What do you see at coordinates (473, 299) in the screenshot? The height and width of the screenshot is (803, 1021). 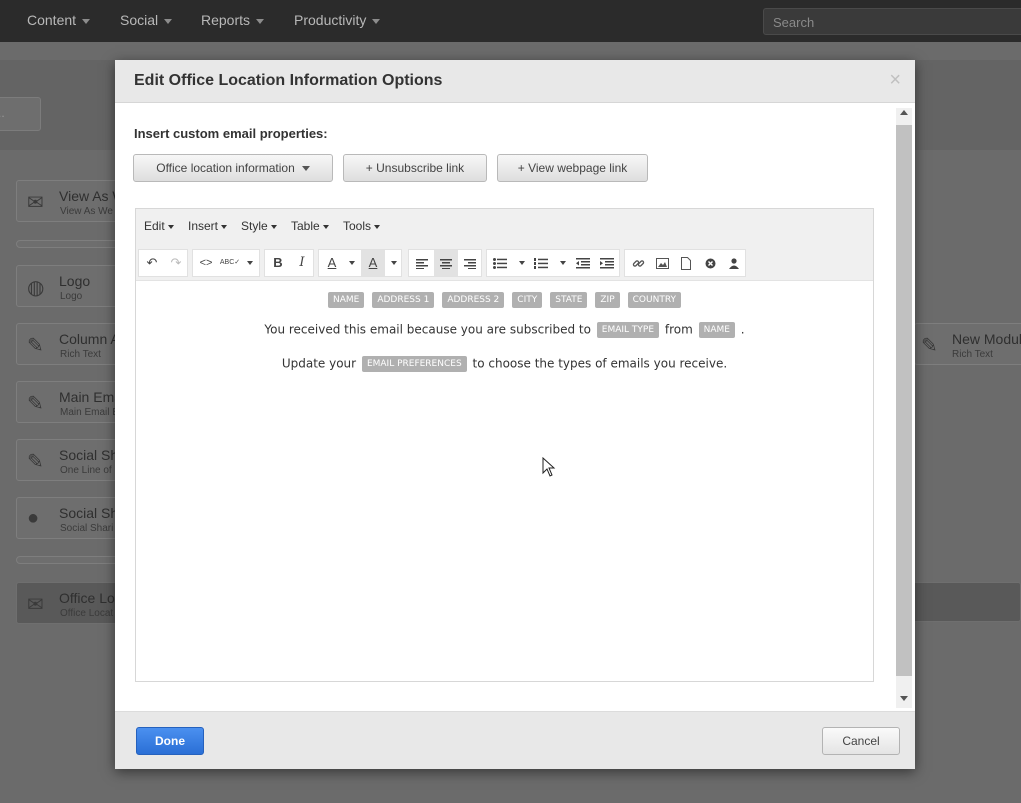 I see `token-address-2: ADDRESS 2` at bounding box center [473, 299].